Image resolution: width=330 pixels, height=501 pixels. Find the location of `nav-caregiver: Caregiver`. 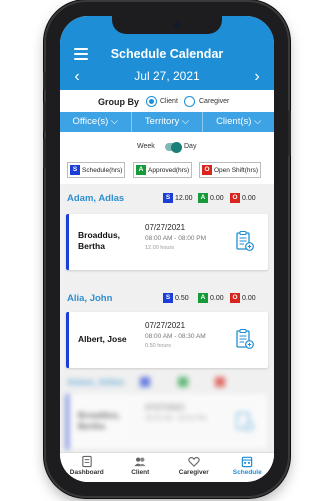

nav-caregiver: Caregiver is located at coordinates (194, 467).